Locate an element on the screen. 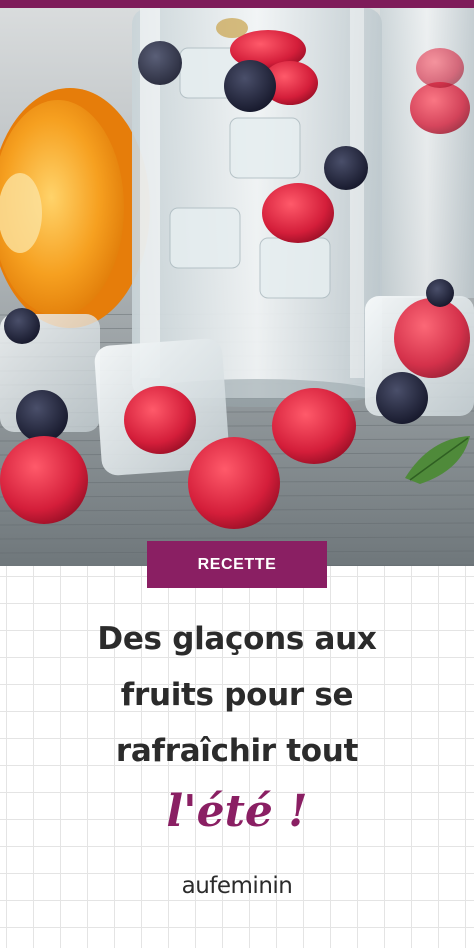 This screenshot has width=474, height=948. category-badge: RECETTE is located at coordinates (237, 564).